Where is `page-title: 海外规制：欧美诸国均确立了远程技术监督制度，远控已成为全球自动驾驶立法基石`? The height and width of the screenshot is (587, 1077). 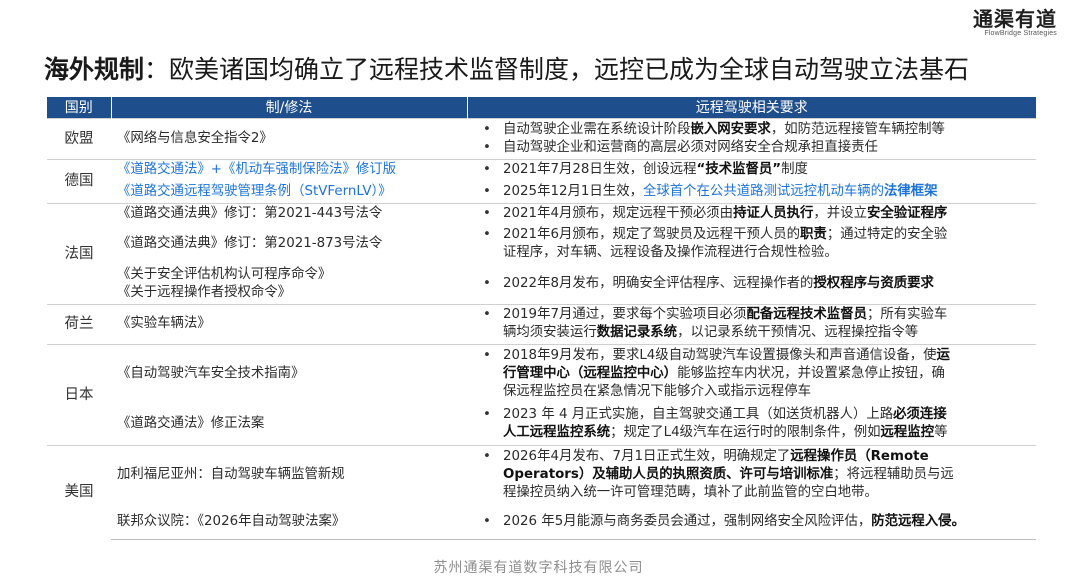 page-title: 海外规制：欧美诸国均确立了远程技术监督制度，远控已成为全球自动驾驶立法基石 is located at coordinates (506, 68).